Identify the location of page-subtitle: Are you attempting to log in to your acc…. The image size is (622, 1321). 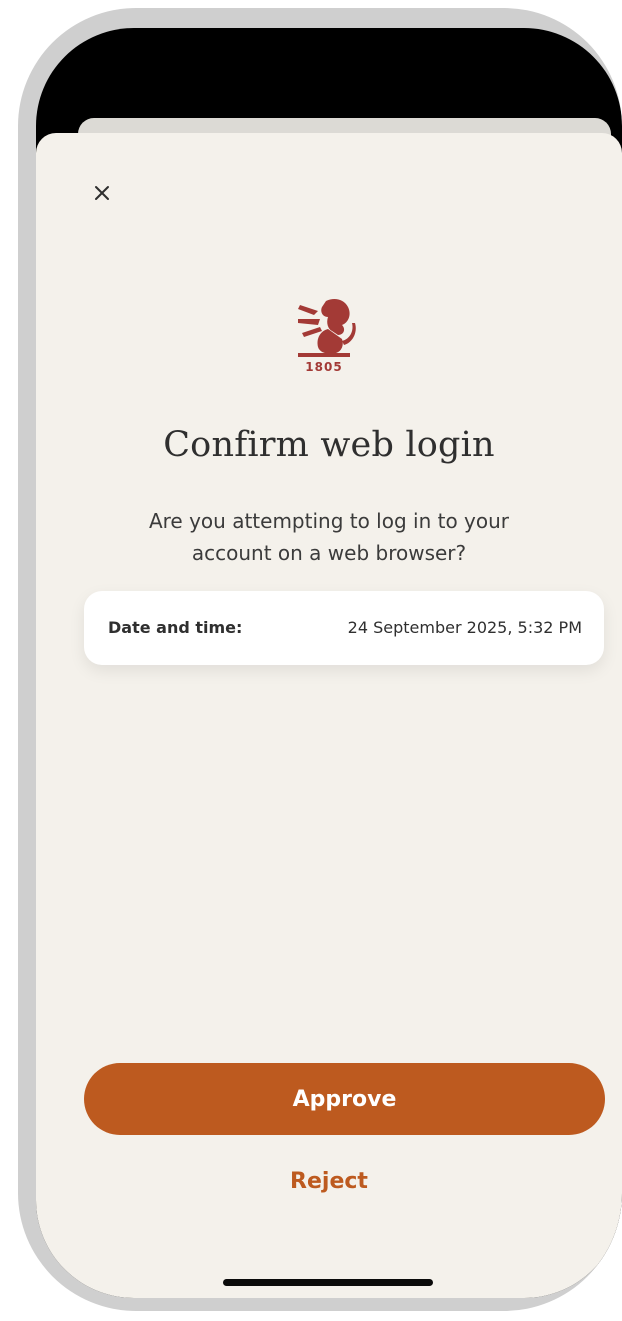
(329, 537).